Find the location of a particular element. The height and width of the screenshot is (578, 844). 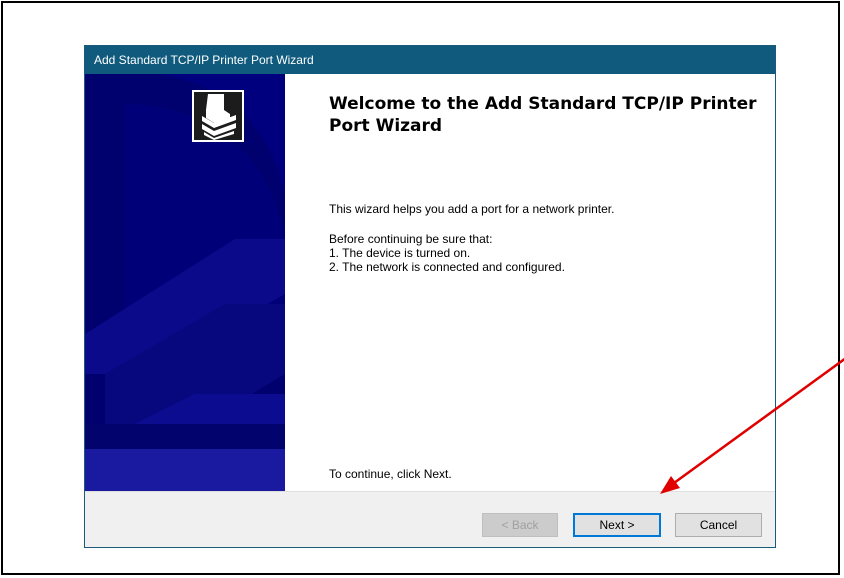

before-text: Before continuing be sure that: is located at coordinates (411, 239).